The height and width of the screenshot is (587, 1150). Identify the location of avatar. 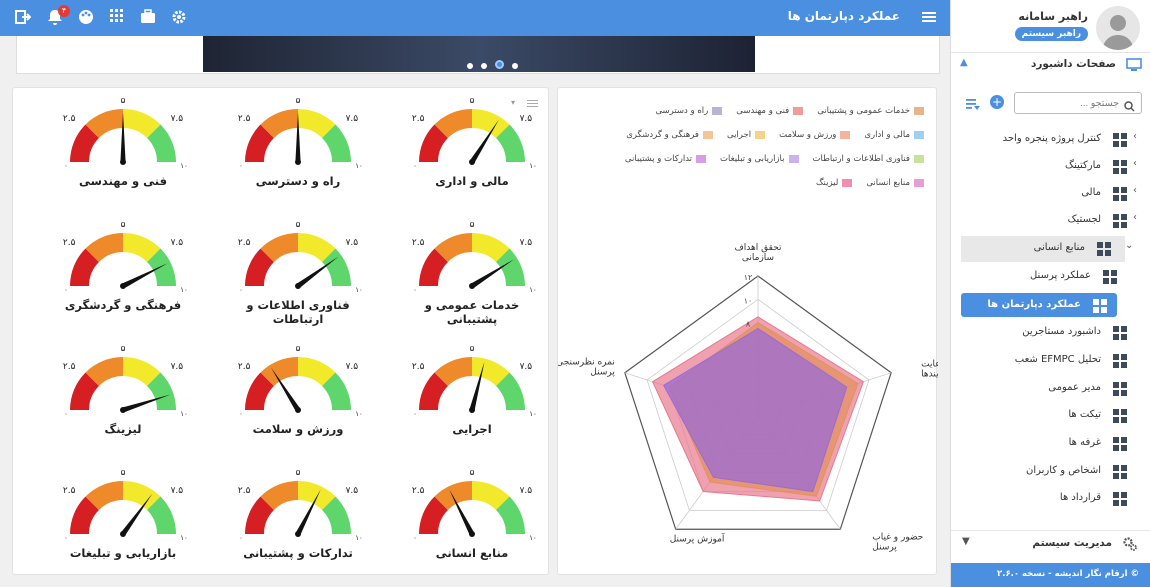
(1118, 28).